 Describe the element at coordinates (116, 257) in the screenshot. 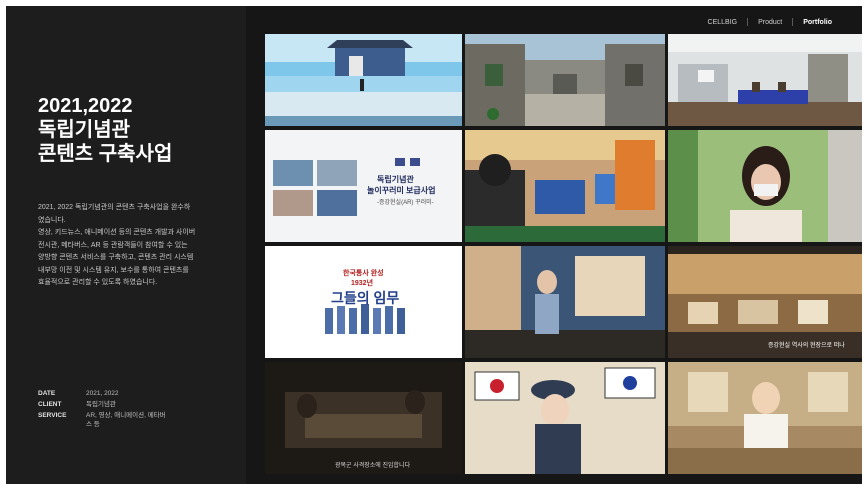

I see `description-line: 양방향 콘텐츠 서비스를 구축하고, 콘텐츠 관리 시스템` at that location.